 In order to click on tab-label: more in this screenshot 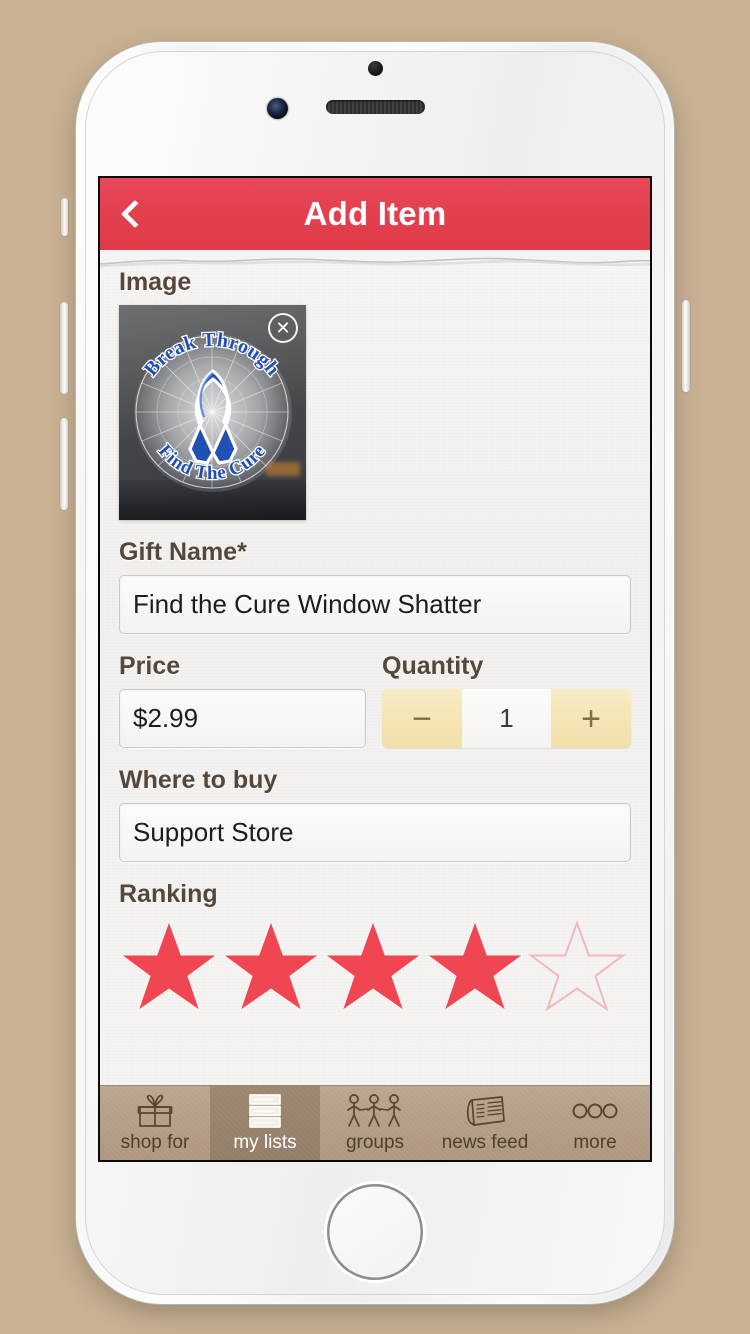, I will do `click(595, 1142)`.